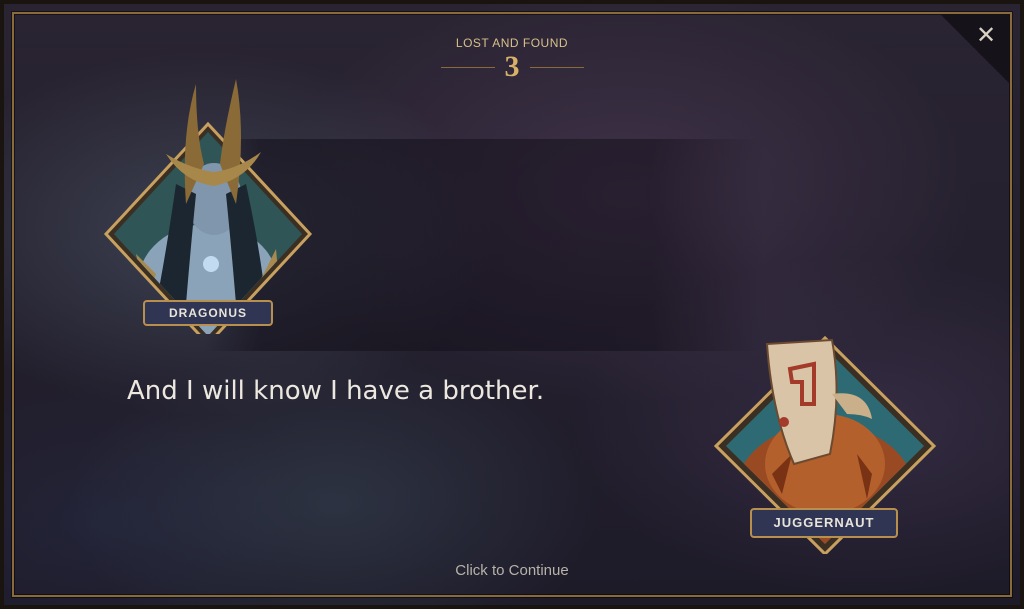  I want to click on speaker-nameplate-right: JUGGERNAUT, so click(824, 523).